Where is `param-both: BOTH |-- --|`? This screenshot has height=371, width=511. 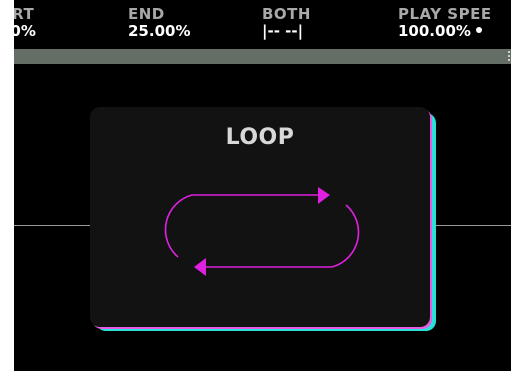 param-both: BOTH |-- --| is located at coordinates (286, 23).